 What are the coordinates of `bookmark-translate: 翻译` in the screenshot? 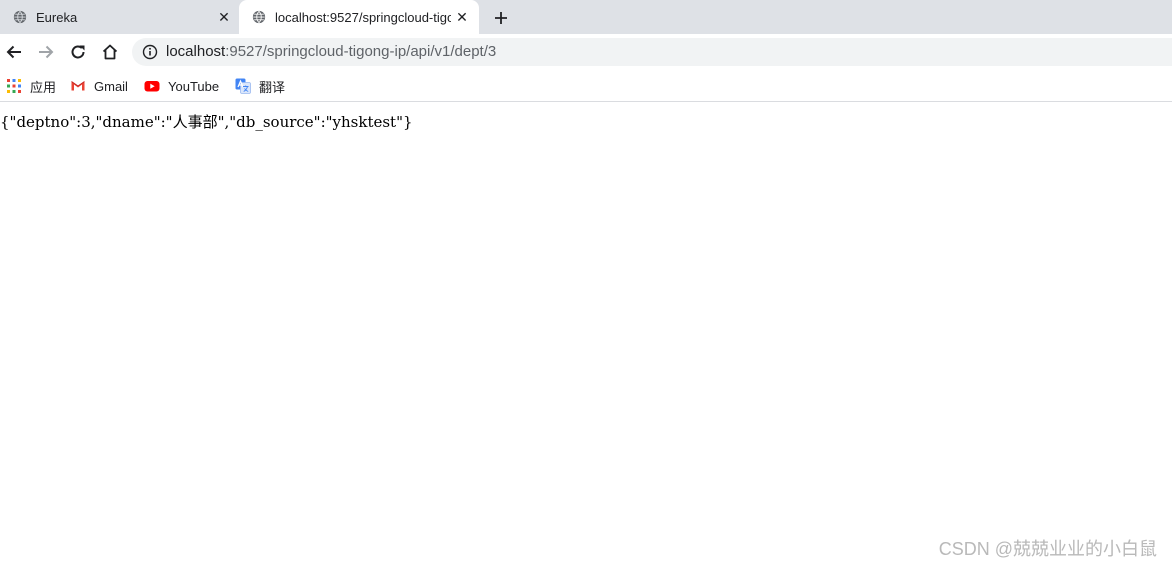 It's located at (260, 86).